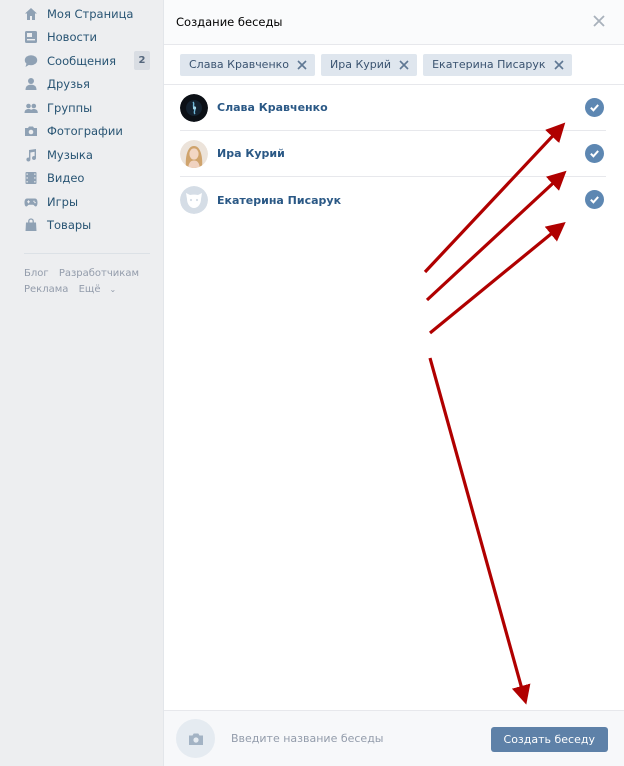 The image size is (624, 766). Describe the element at coordinates (31, 61) in the screenshot. I see `messages-icon` at that location.